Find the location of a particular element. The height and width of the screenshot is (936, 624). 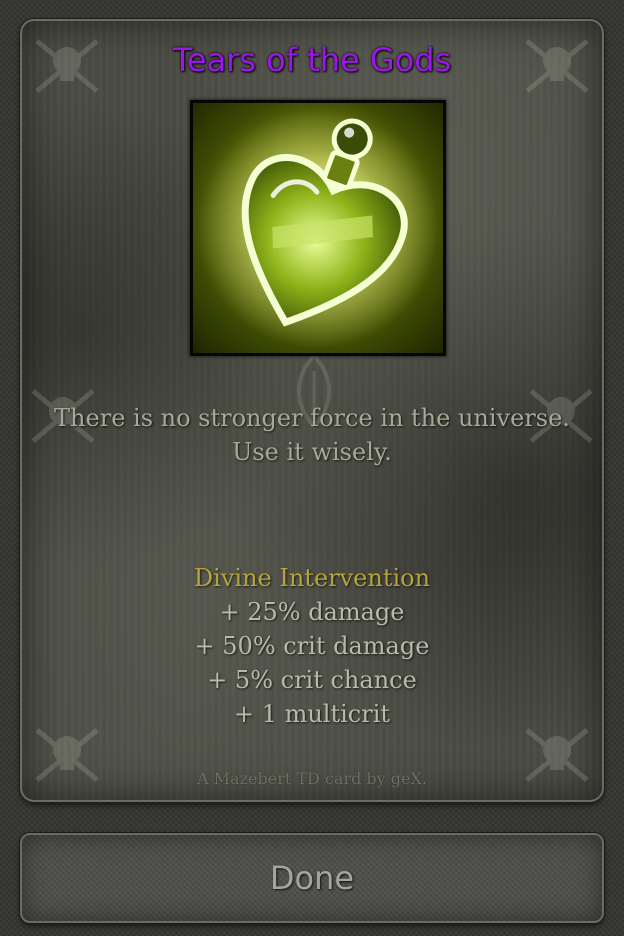

card-title: Tears of the Gods is located at coordinates (312, 60).